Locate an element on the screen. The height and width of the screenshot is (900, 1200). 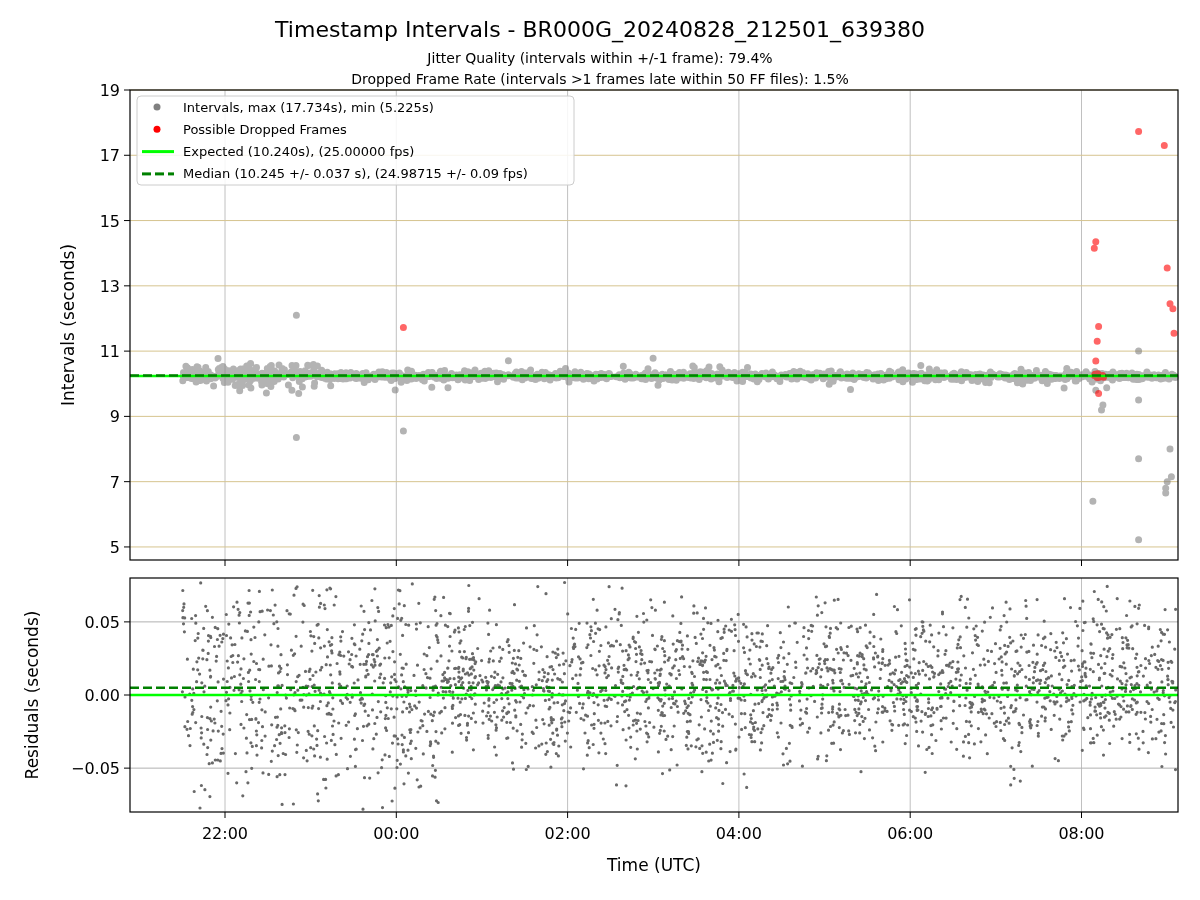
y-axis-label: Residuals (seconds) is located at coordinates (32, 695).